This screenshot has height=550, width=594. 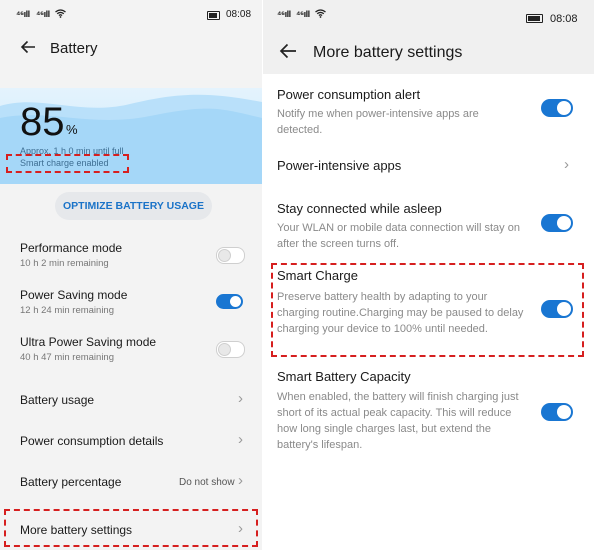 I want to click on battery-percentage-value: Do not show, so click(x=207, y=482).